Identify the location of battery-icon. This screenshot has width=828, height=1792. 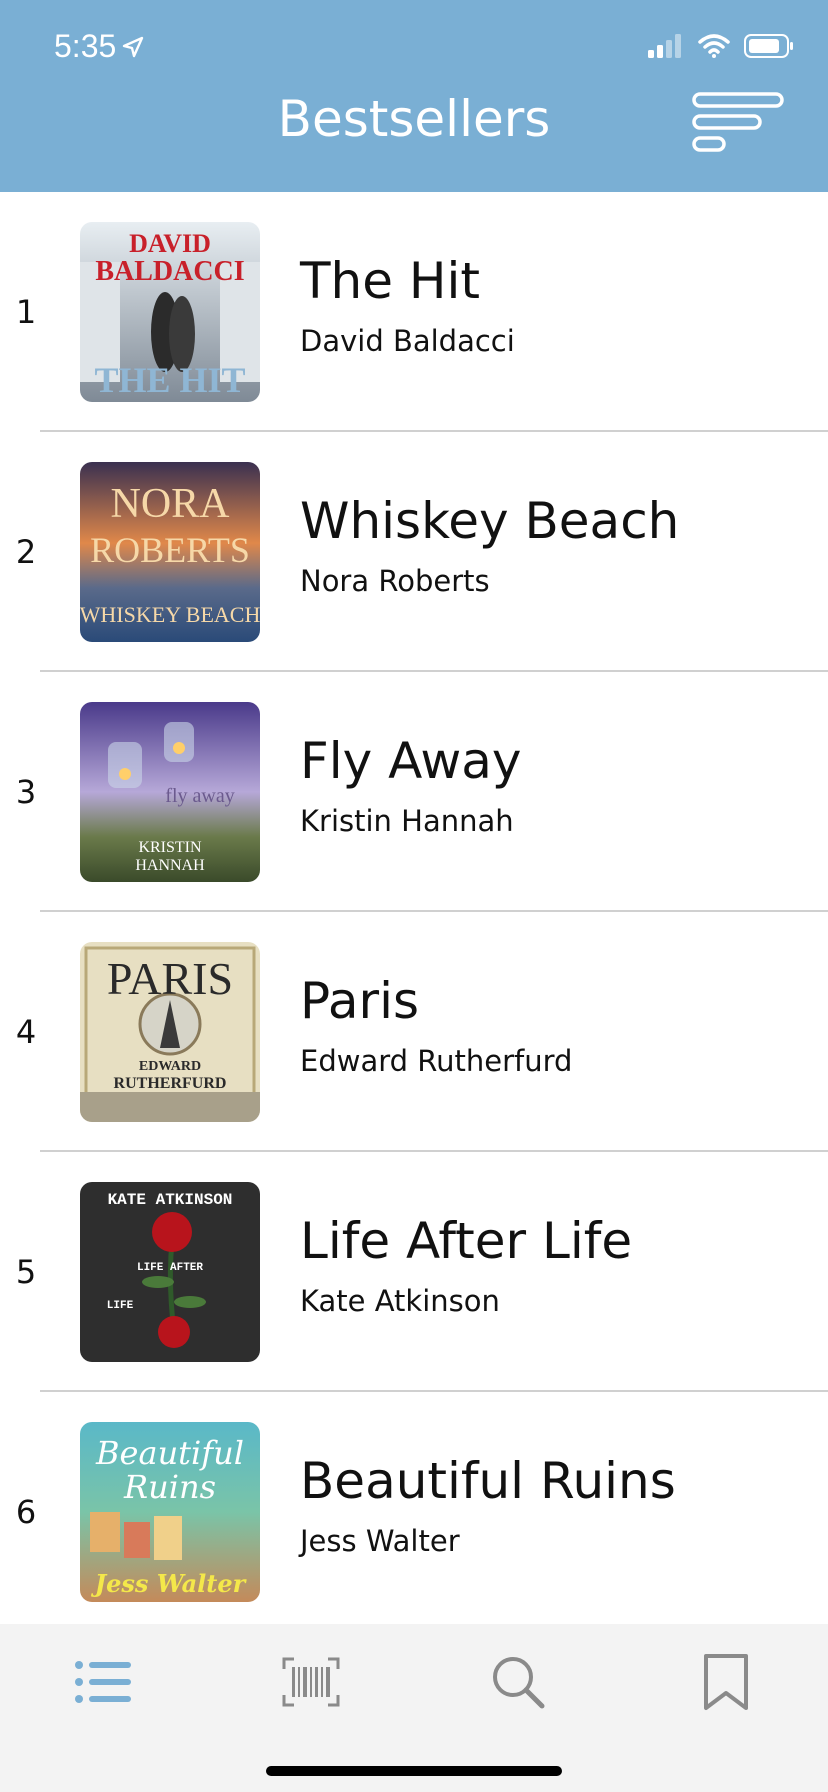
(768, 46).